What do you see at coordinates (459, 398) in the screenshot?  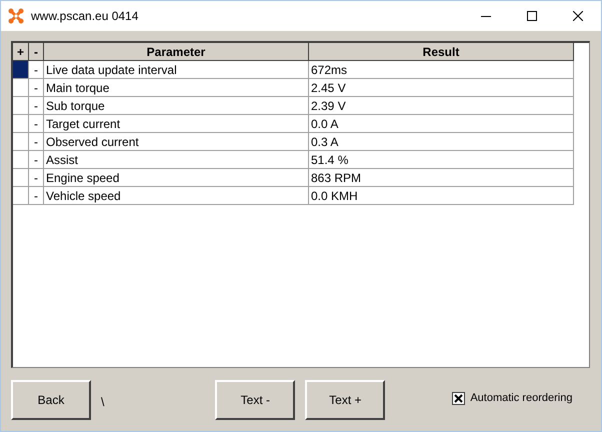 I see `checkbox` at bounding box center [459, 398].